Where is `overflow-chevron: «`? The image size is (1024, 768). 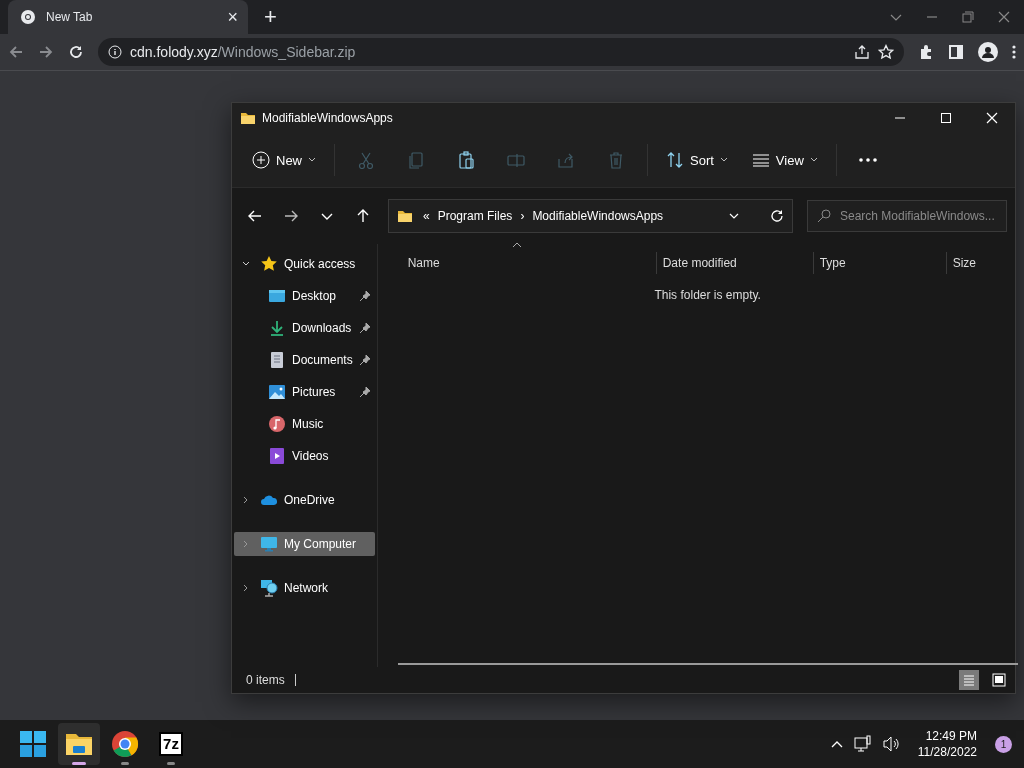
overflow-chevron: « is located at coordinates (426, 216).